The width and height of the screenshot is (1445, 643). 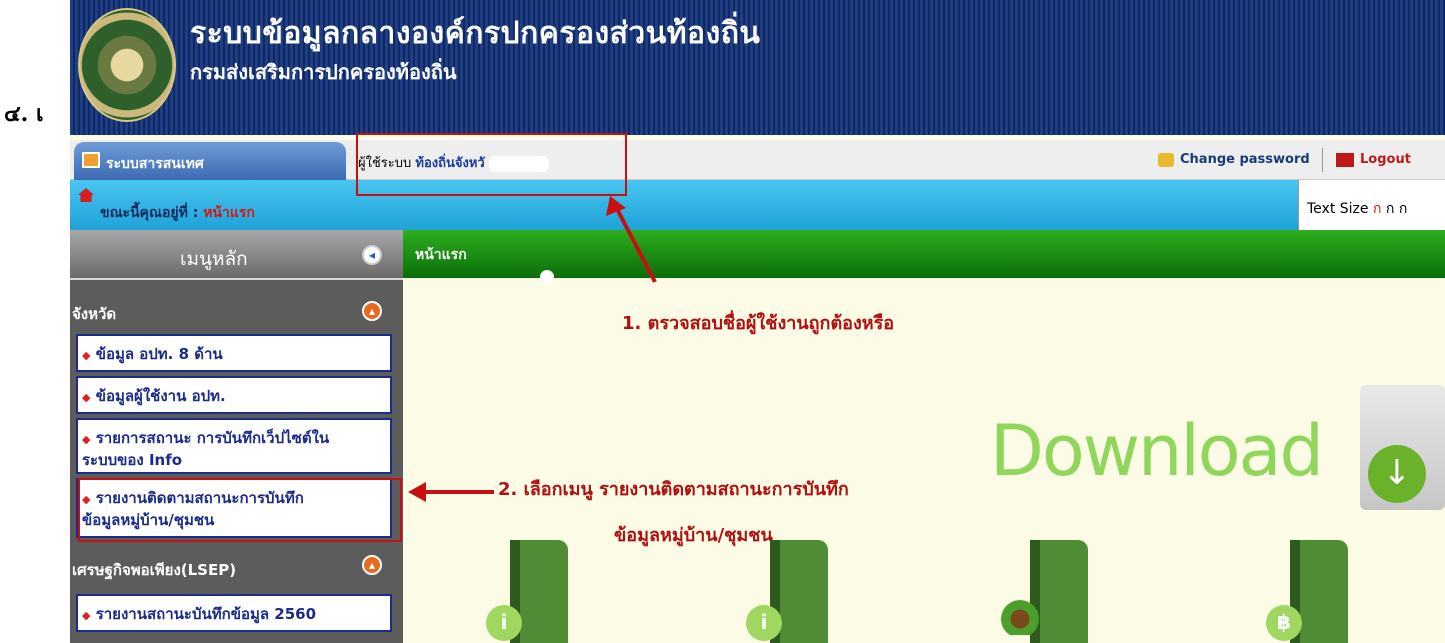 What do you see at coordinates (673, 489) in the screenshot?
I see `annotation-step-2: 2. เลือกเมนู รายงานติดตามสถานะการบันทึก` at bounding box center [673, 489].